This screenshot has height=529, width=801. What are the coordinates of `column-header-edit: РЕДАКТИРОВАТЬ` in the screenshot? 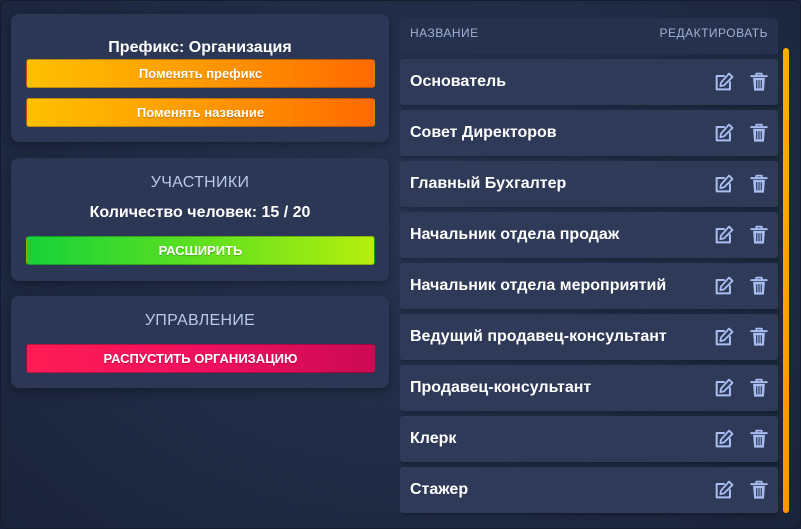 It's located at (713, 33).